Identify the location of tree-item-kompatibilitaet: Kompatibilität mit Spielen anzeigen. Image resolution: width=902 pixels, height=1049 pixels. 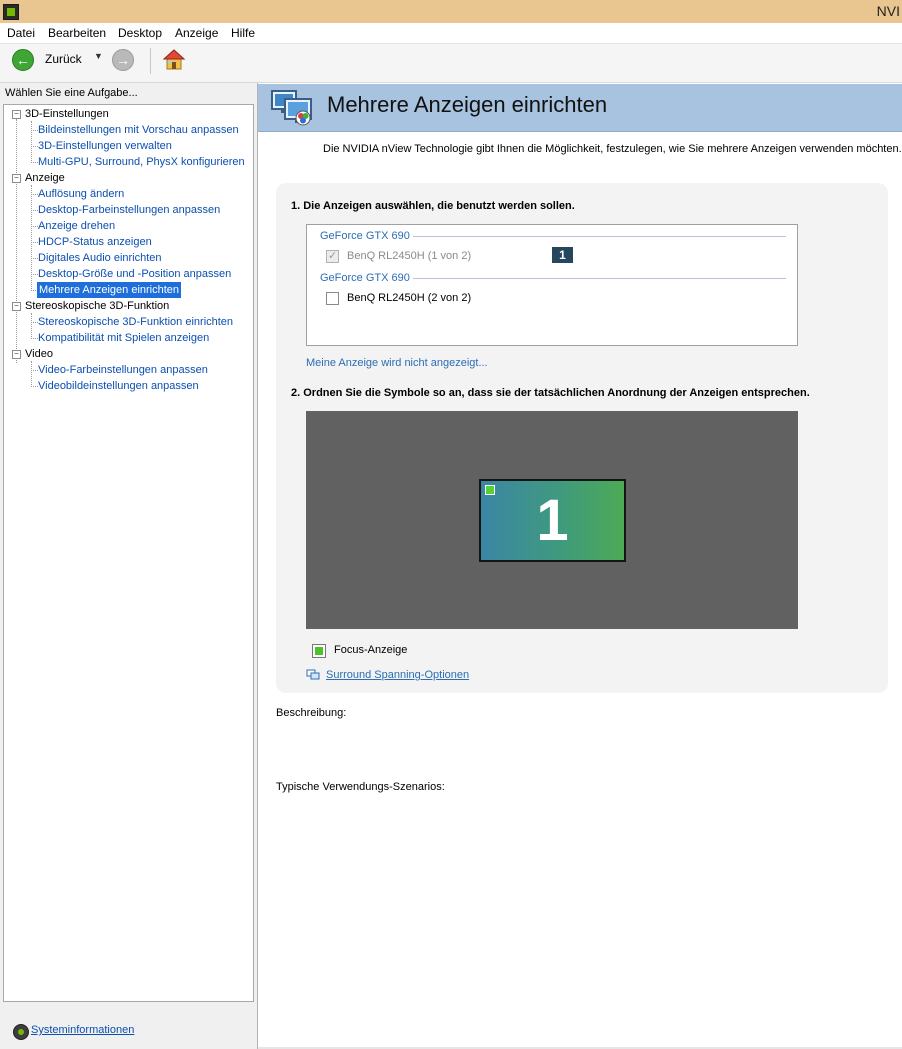
(123, 338).